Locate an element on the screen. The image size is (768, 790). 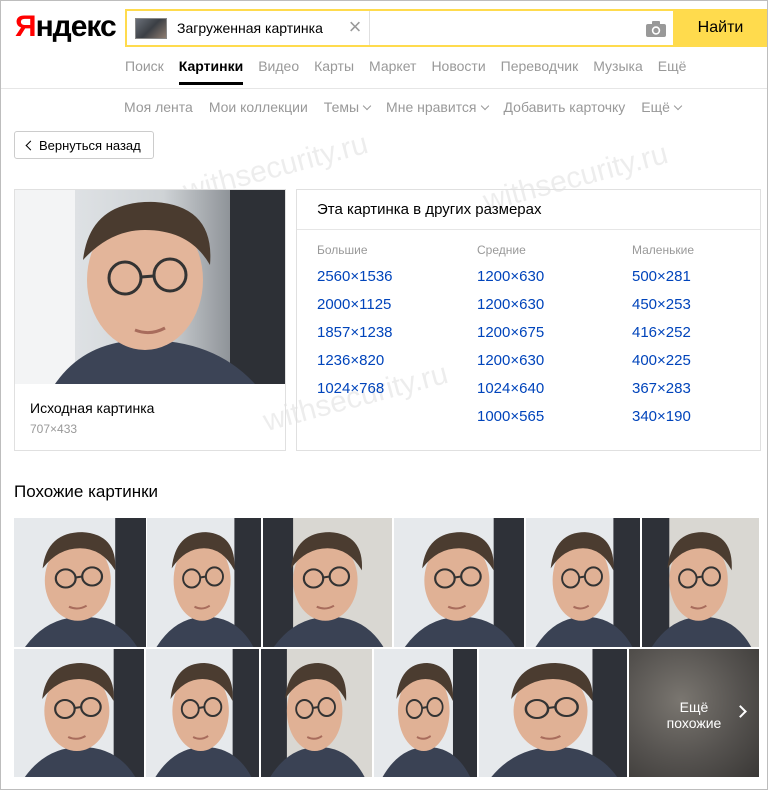
back-button-label: Вернуться назад is located at coordinates (90, 145).